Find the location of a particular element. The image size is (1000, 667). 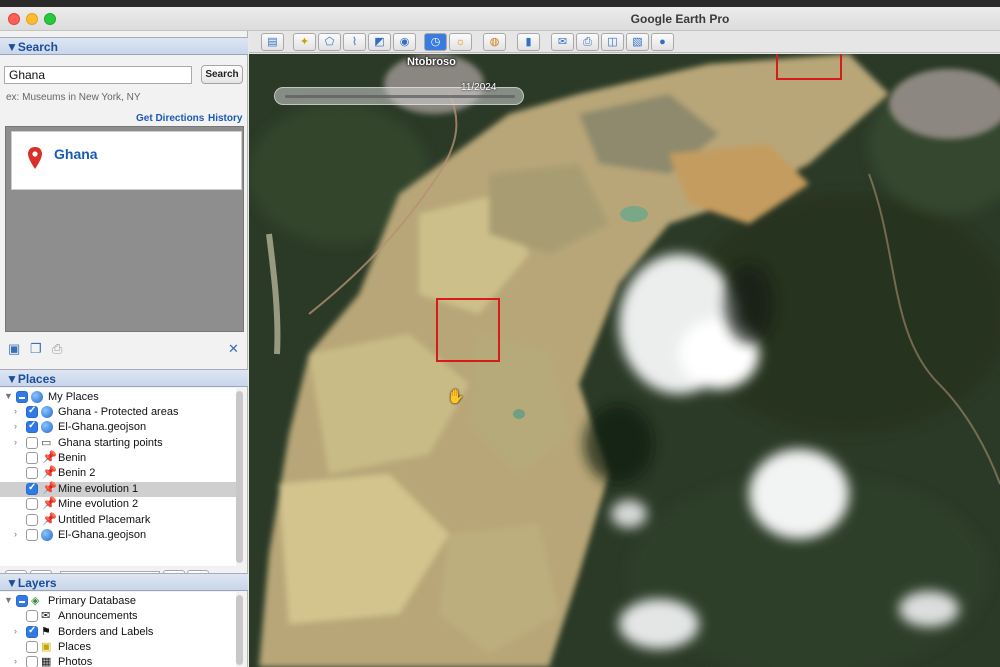

folder-icon: ▭ is located at coordinates (46, 443).